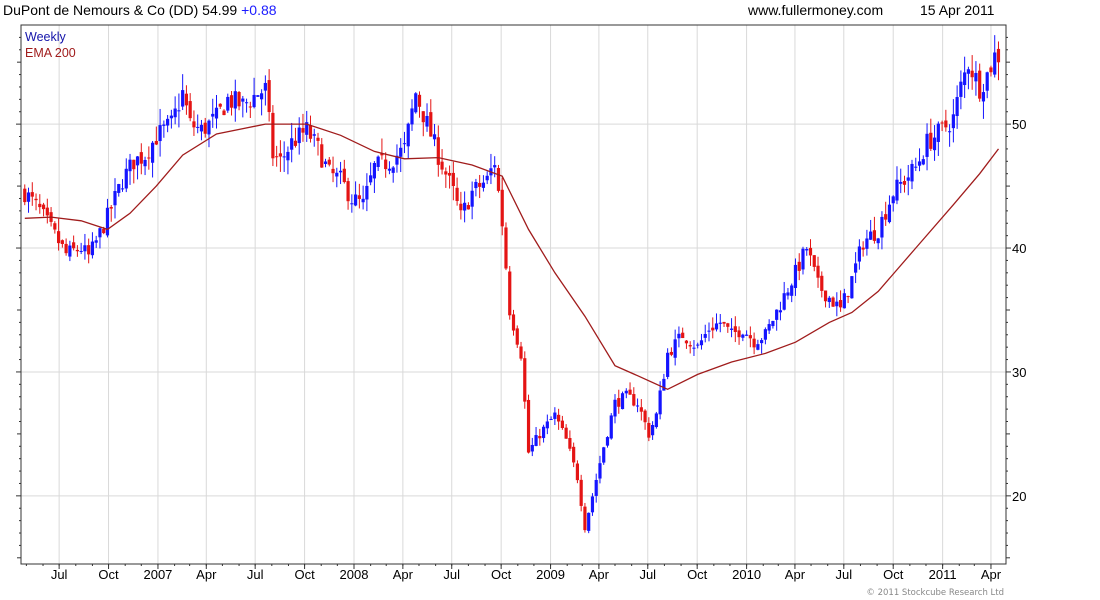 Image resolution: width=1100 pixels, height=600 pixels. I want to click on x-tick-label: 2009, so click(550, 574).